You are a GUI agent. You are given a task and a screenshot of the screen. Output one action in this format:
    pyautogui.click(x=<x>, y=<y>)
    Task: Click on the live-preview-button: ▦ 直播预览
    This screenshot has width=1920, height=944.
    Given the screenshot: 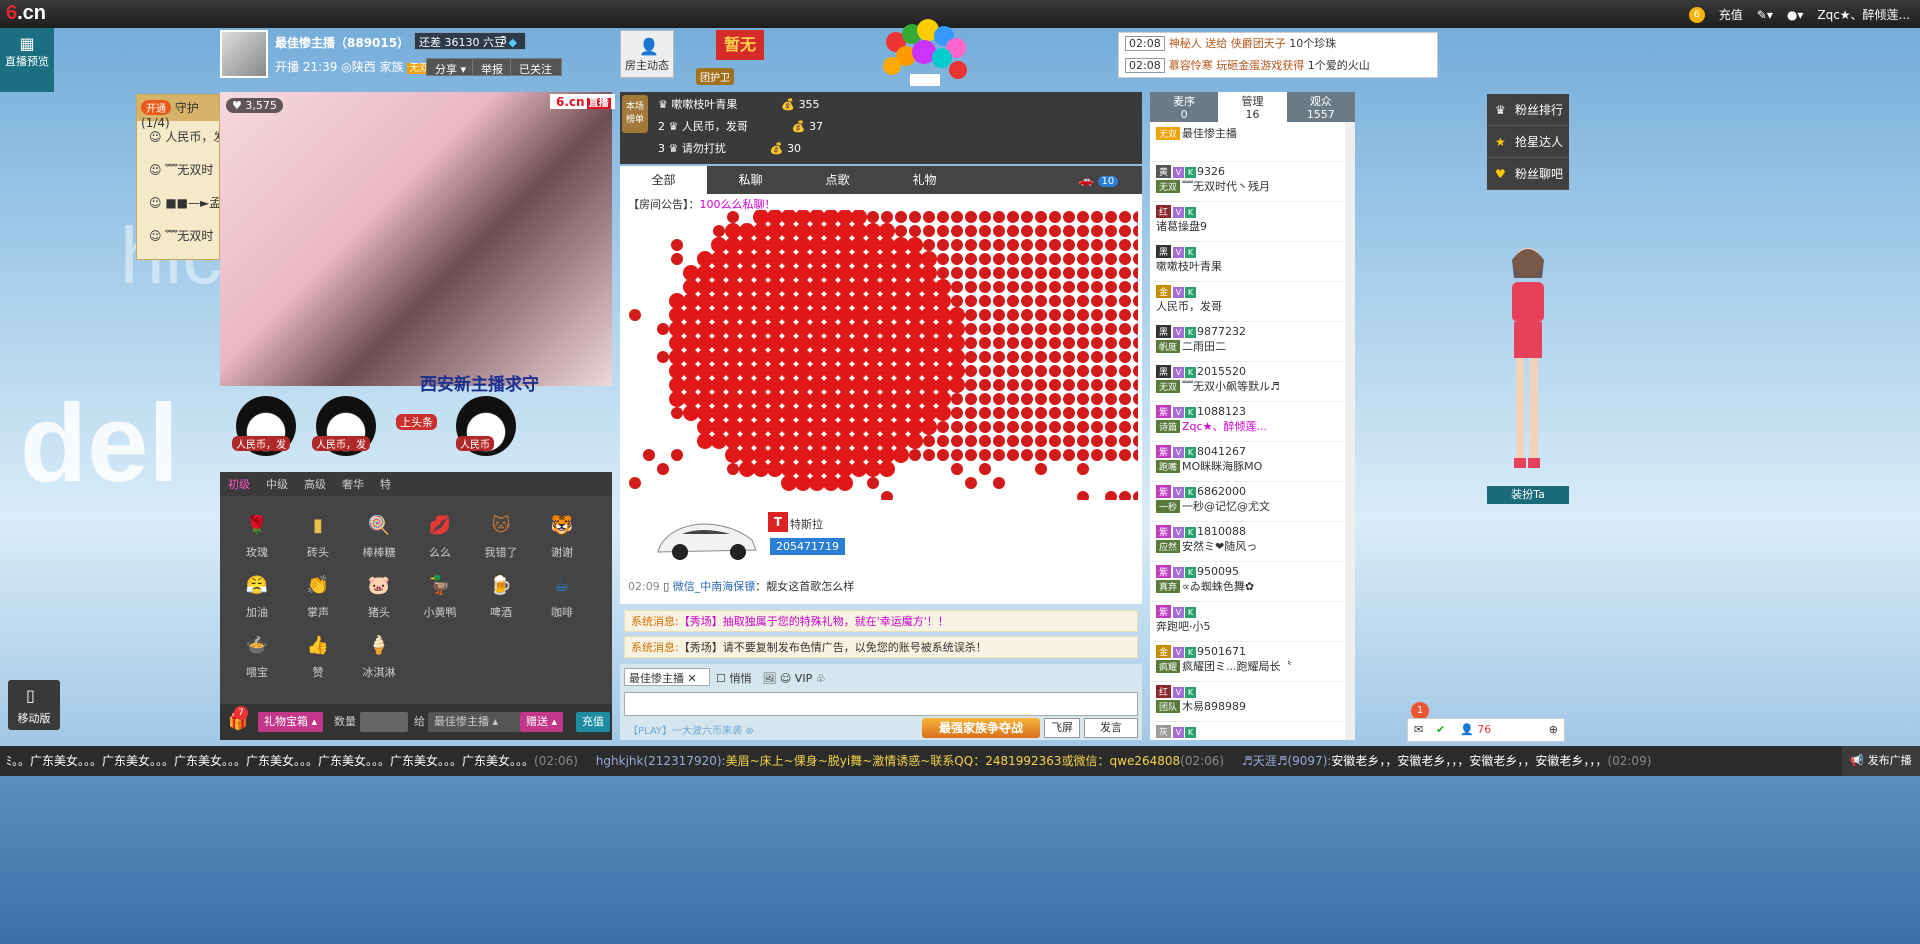 What is the action you would take?
    pyautogui.click(x=27, y=60)
    